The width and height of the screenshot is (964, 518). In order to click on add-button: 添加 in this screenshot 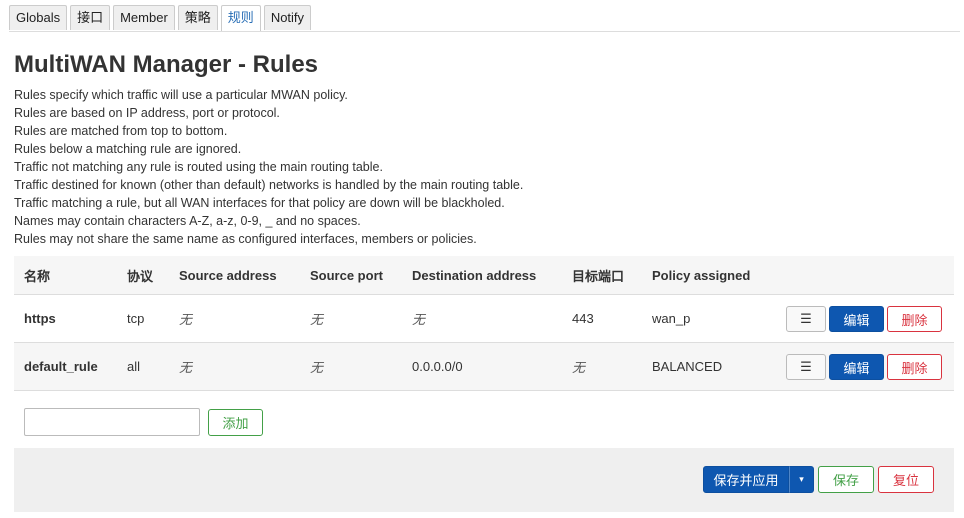, I will do `click(235, 422)`.